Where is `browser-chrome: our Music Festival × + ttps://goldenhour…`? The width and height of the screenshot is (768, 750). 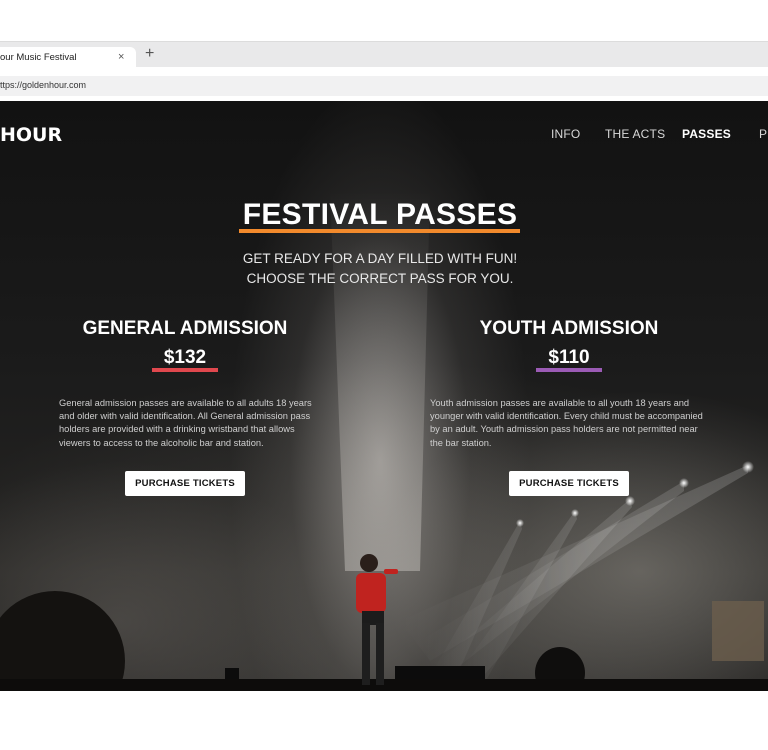
browser-chrome: our Music Festival × + ttps://goldenhour… is located at coordinates (384, 50).